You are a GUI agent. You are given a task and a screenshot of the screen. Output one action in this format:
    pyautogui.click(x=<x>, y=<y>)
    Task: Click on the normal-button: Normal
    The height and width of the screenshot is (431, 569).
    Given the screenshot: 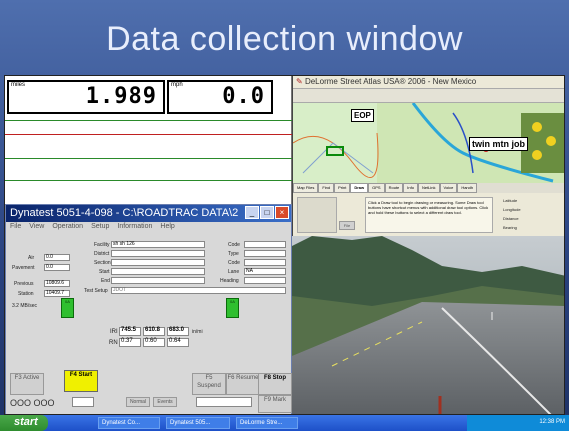 What is the action you would take?
    pyautogui.click(x=138, y=402)
    